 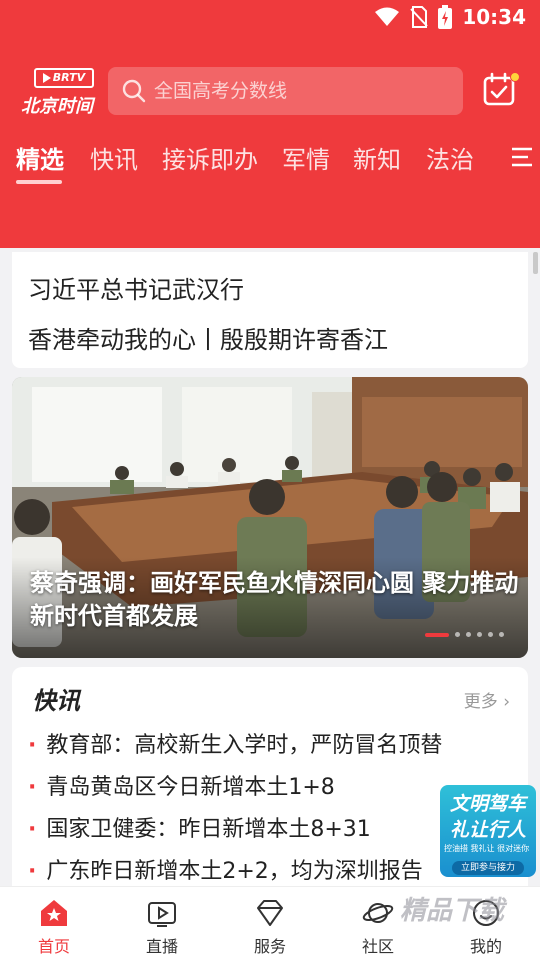 I want to click on channel-menu-icon, so click(x=522, y=157).